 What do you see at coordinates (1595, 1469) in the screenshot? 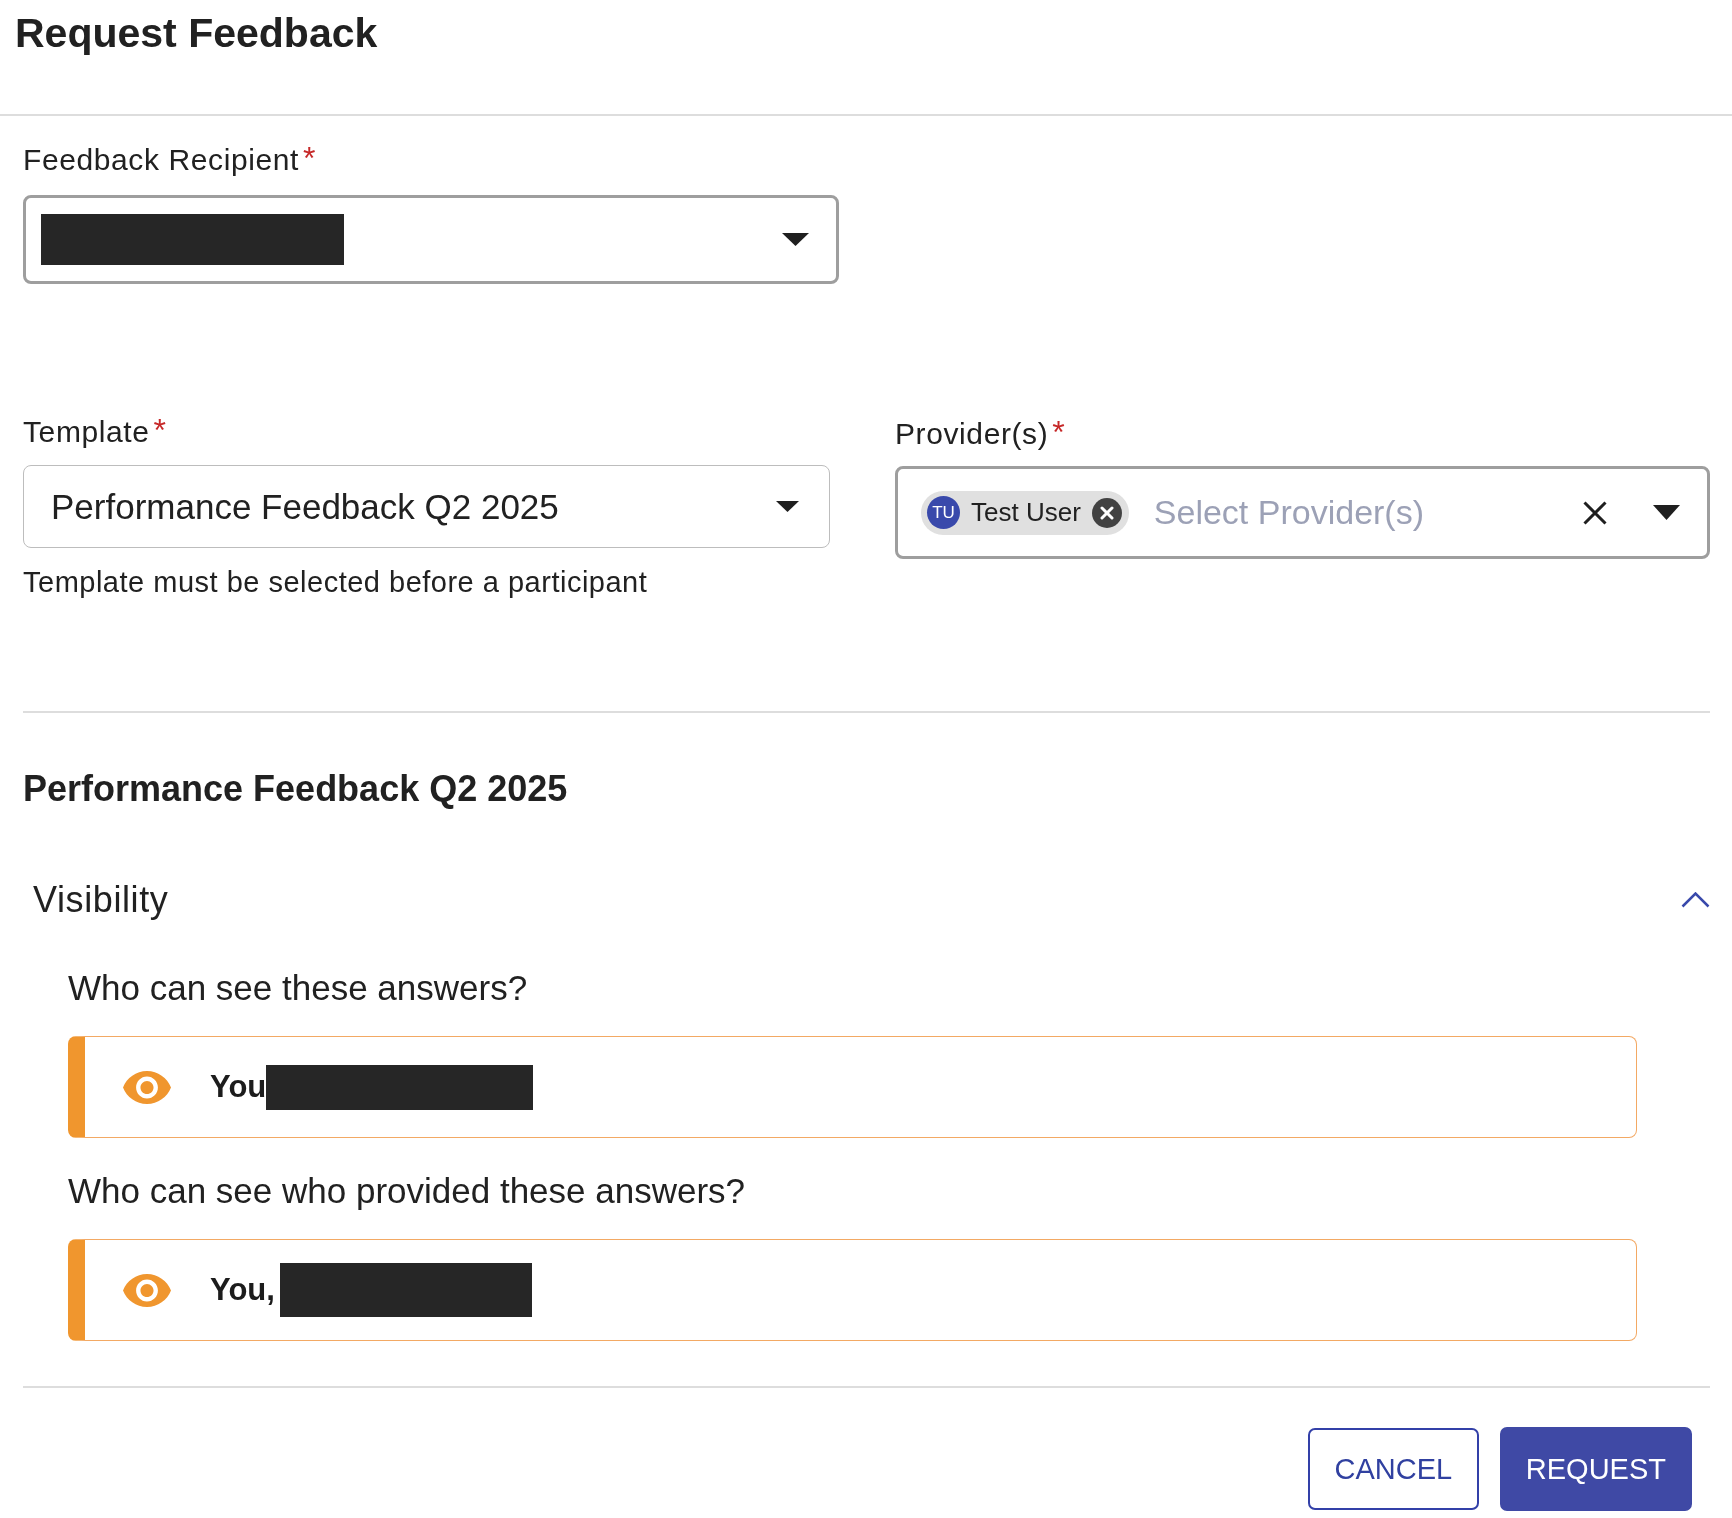
I see `request-button: REQUEST` at bounding box center [1595, 1469].